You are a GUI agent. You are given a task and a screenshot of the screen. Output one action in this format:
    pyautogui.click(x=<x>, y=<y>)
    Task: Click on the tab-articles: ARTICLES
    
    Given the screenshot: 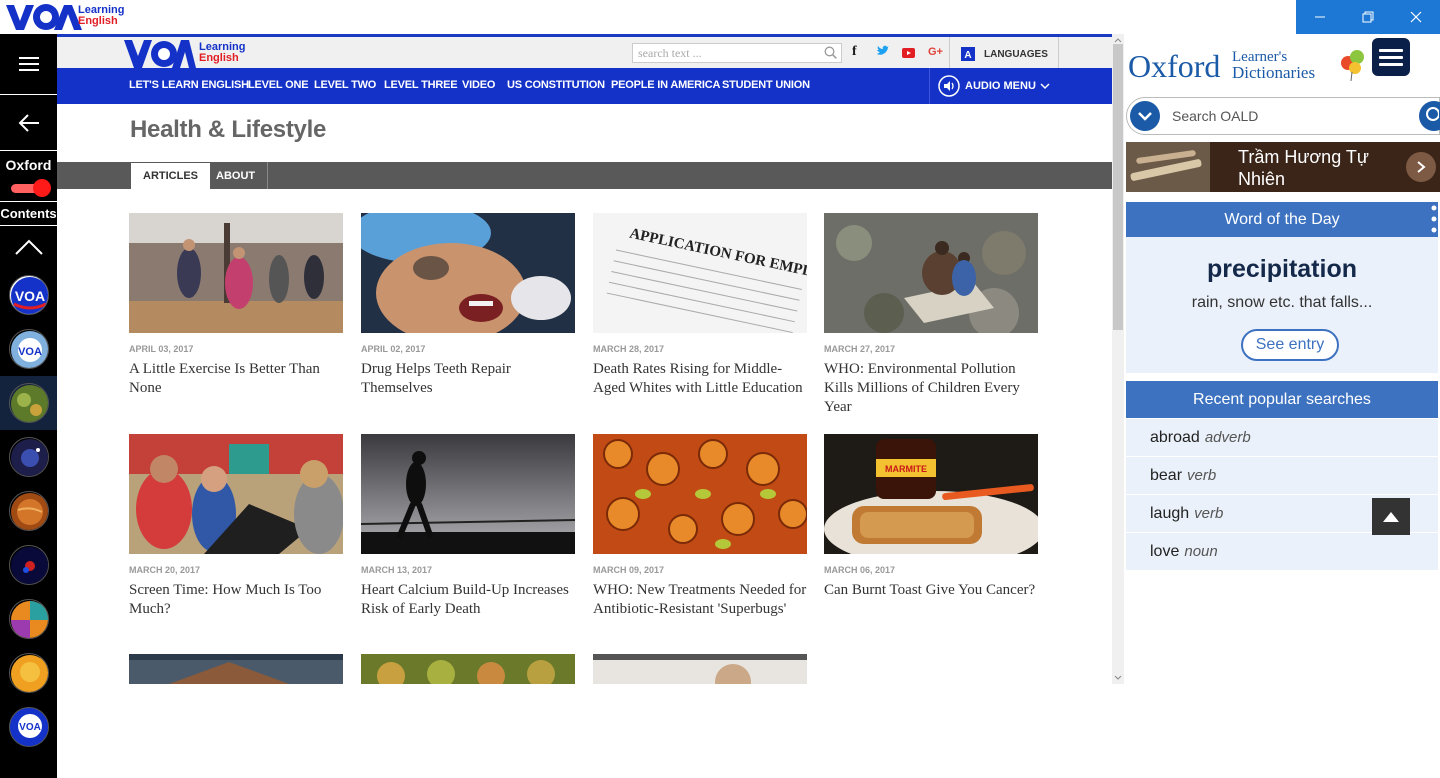 What is the action you would take?
    pyautogui.click(x=170, y=176)
    